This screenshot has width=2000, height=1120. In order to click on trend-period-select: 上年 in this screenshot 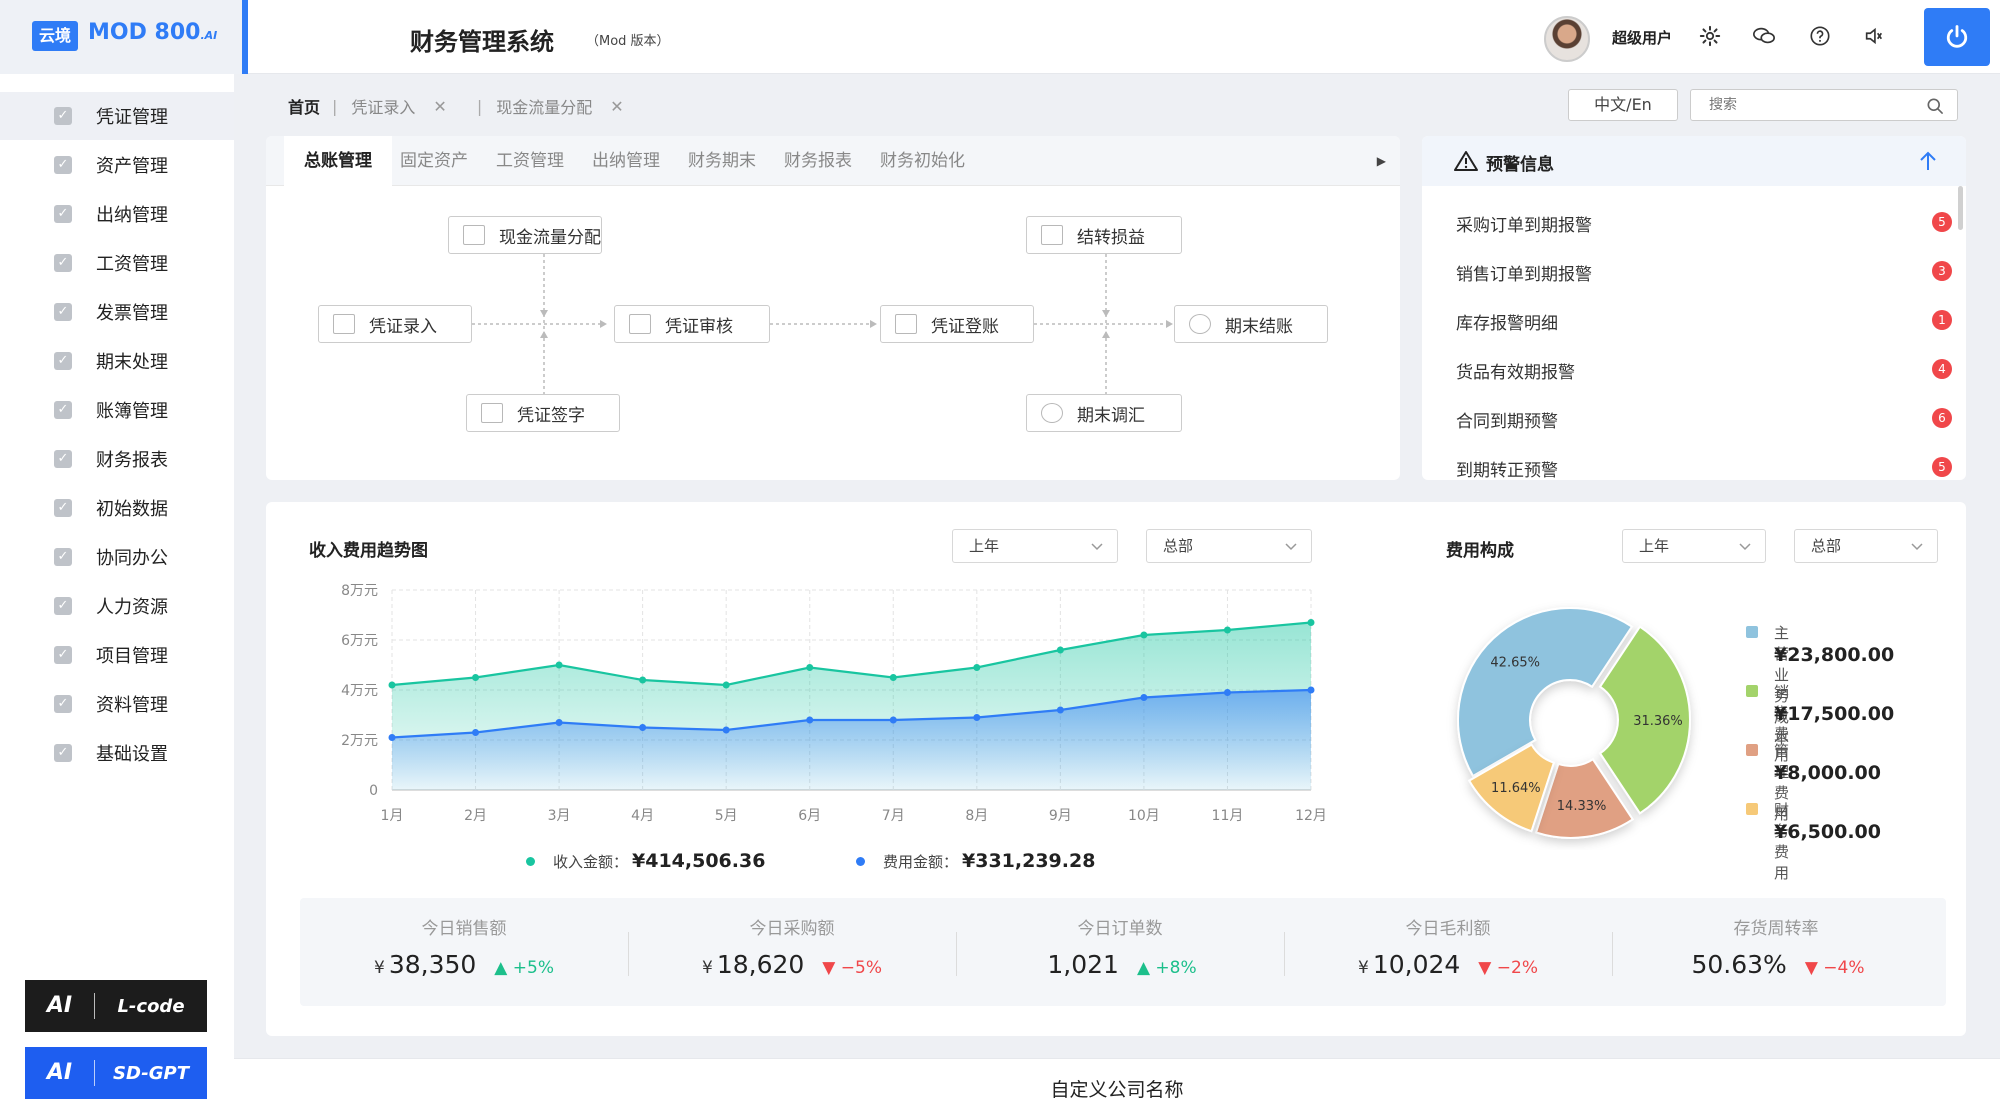, I will do `click(1035, 546)`.